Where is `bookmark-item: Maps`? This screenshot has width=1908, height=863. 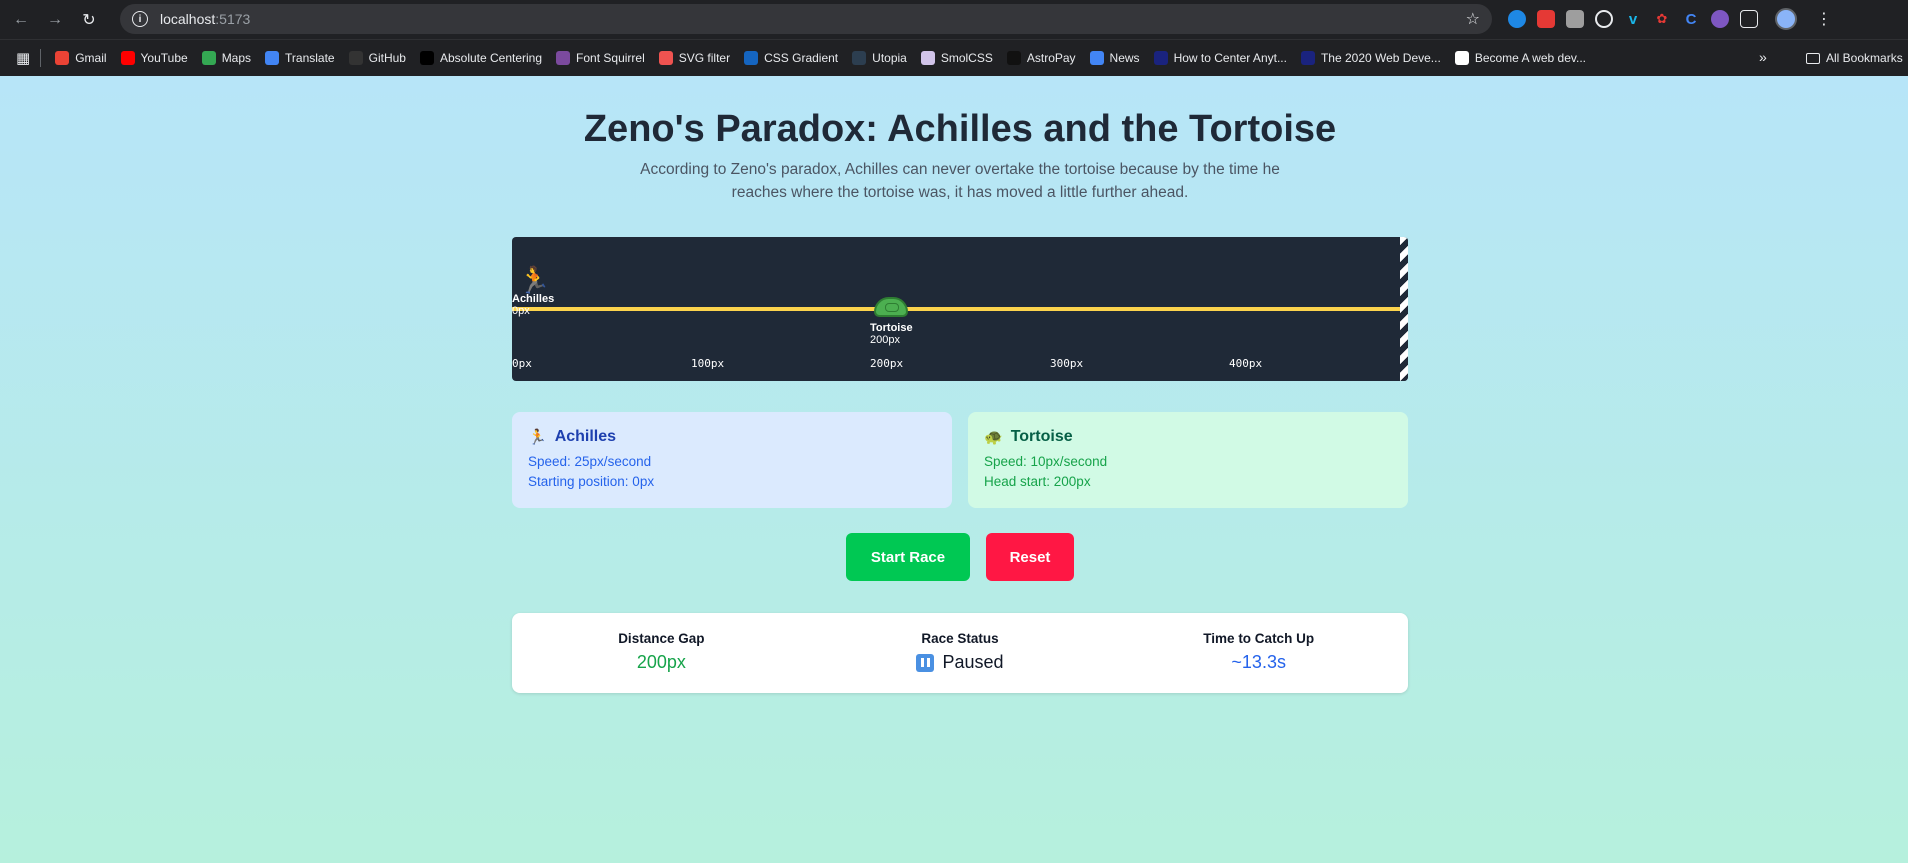 bookmark-item: Maps is located at coordinates (226, 58).